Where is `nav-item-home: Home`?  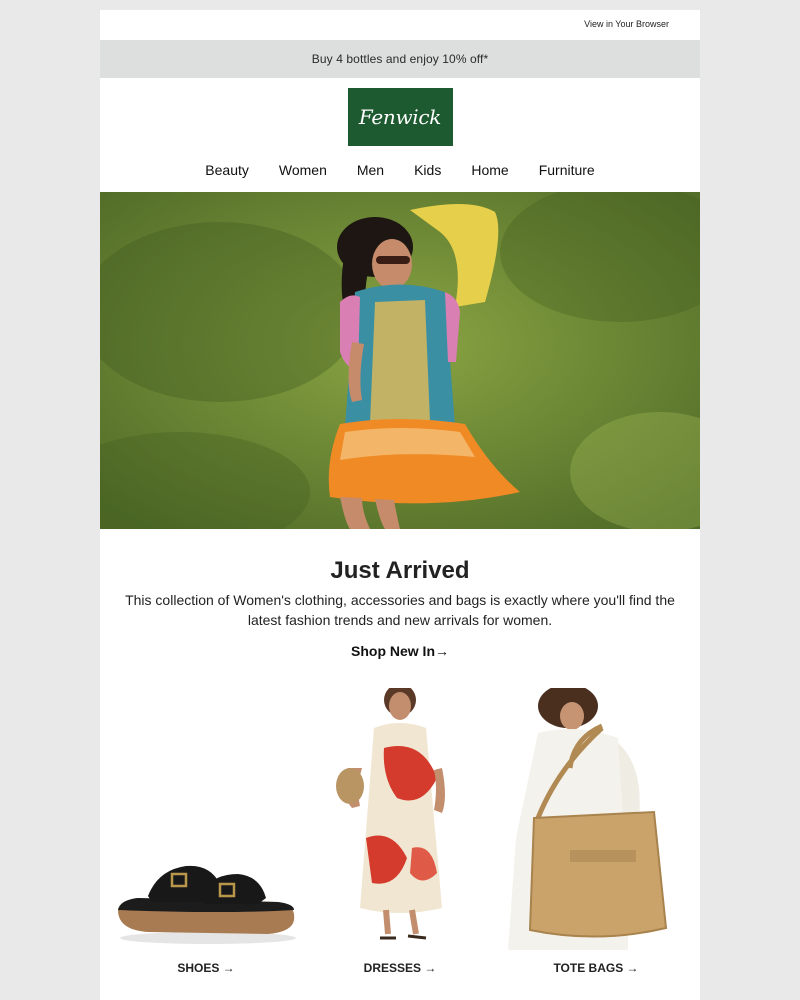 nav-item-home: Home is located at coordinates (489, 166).